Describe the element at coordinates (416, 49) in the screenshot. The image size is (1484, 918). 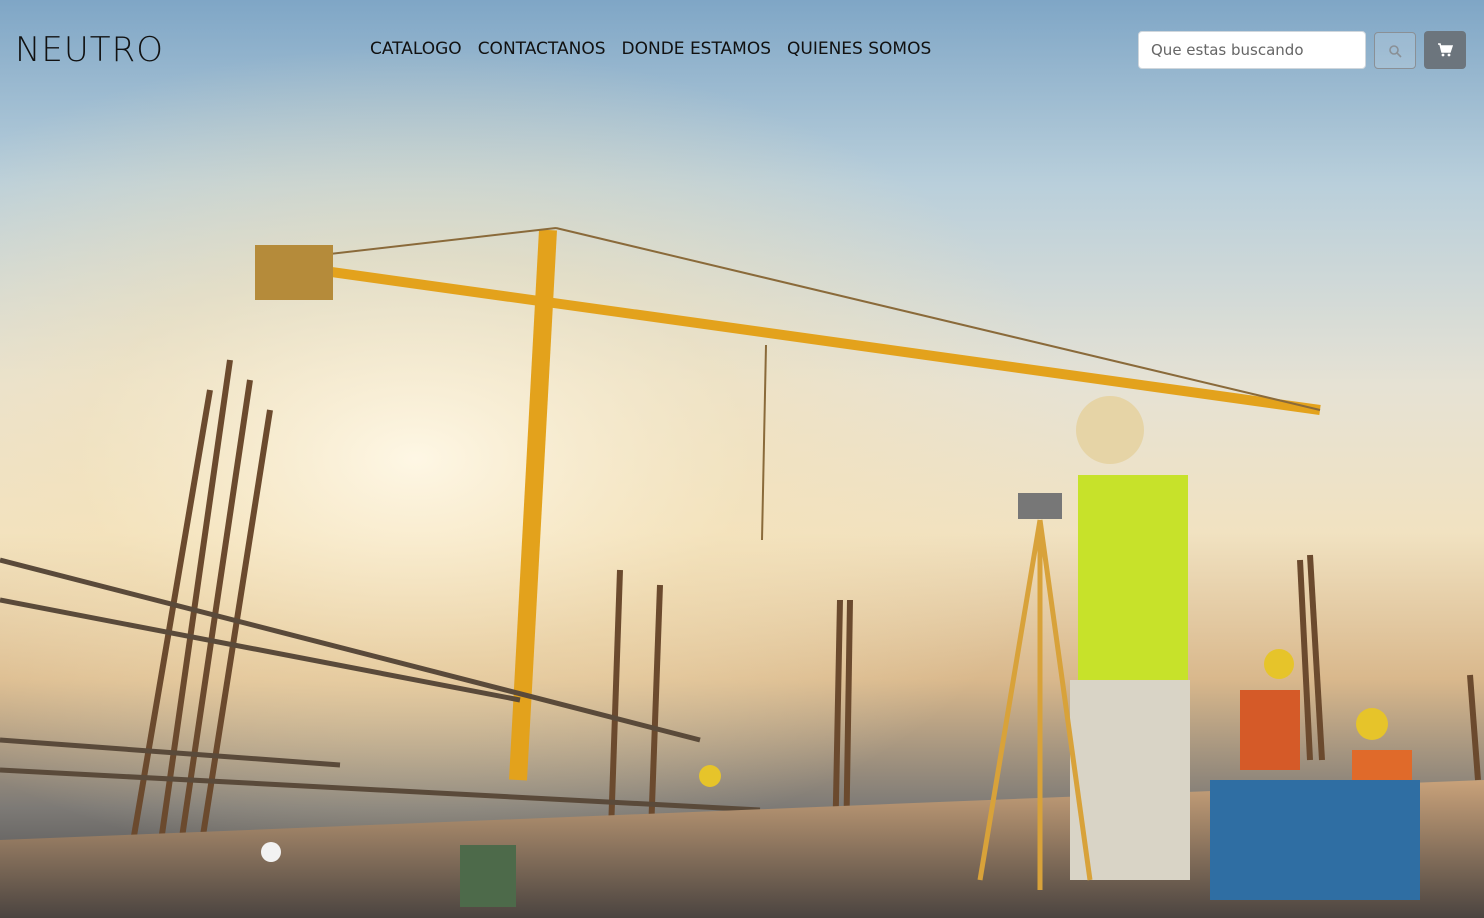
I see `nav-item-catalogo: CATALOGO` at that location.